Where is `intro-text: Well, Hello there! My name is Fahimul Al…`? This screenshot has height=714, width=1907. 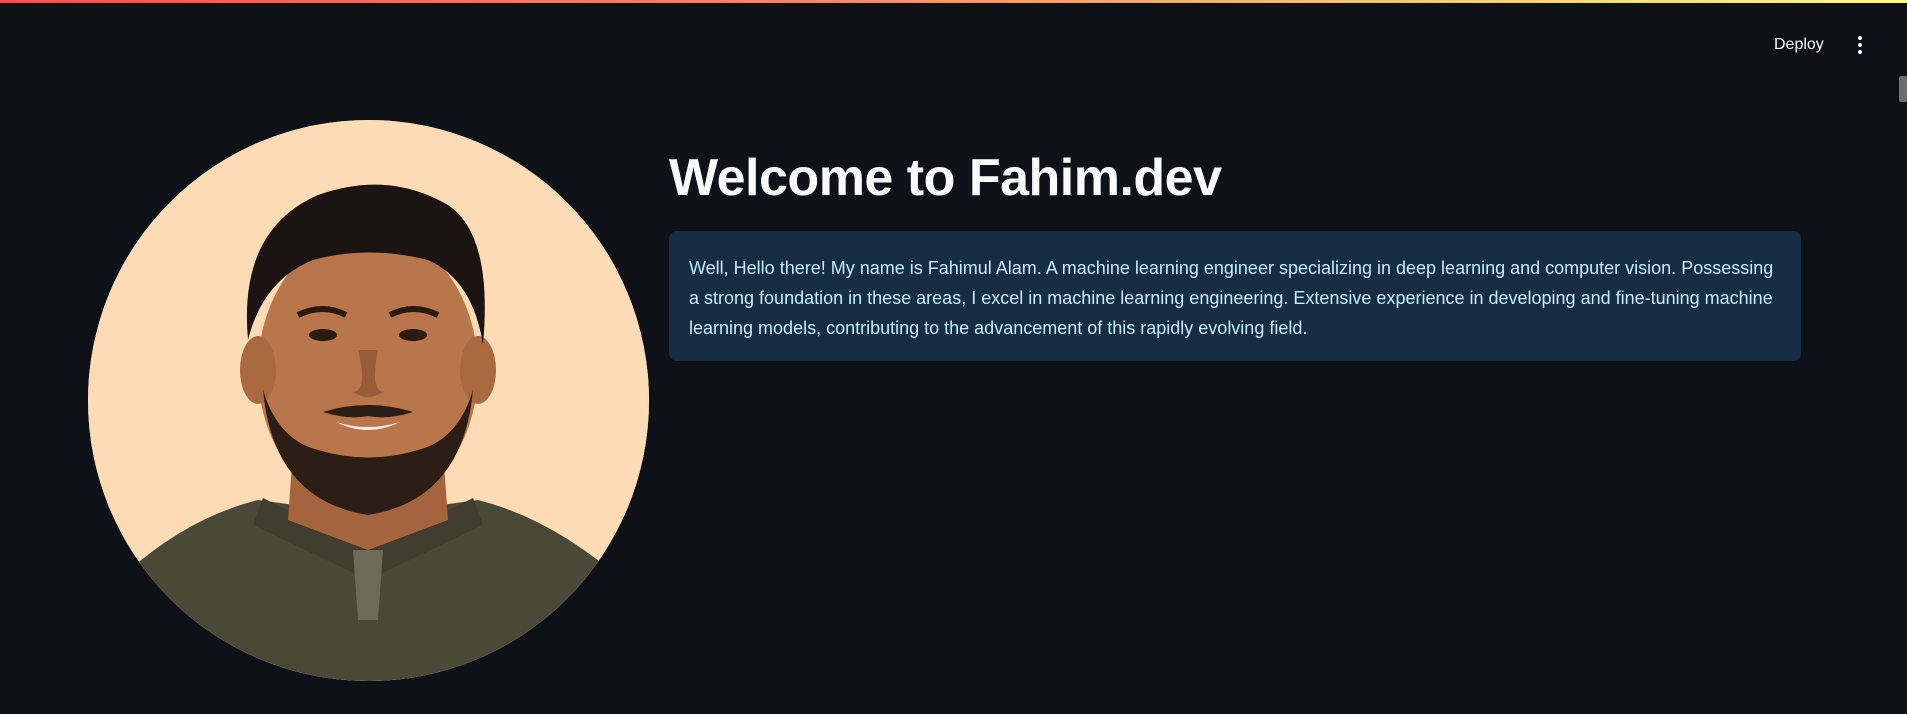
intro-text: Well, Hello there! My name is Fahimul Al… is located at coordinates (1231, 298).